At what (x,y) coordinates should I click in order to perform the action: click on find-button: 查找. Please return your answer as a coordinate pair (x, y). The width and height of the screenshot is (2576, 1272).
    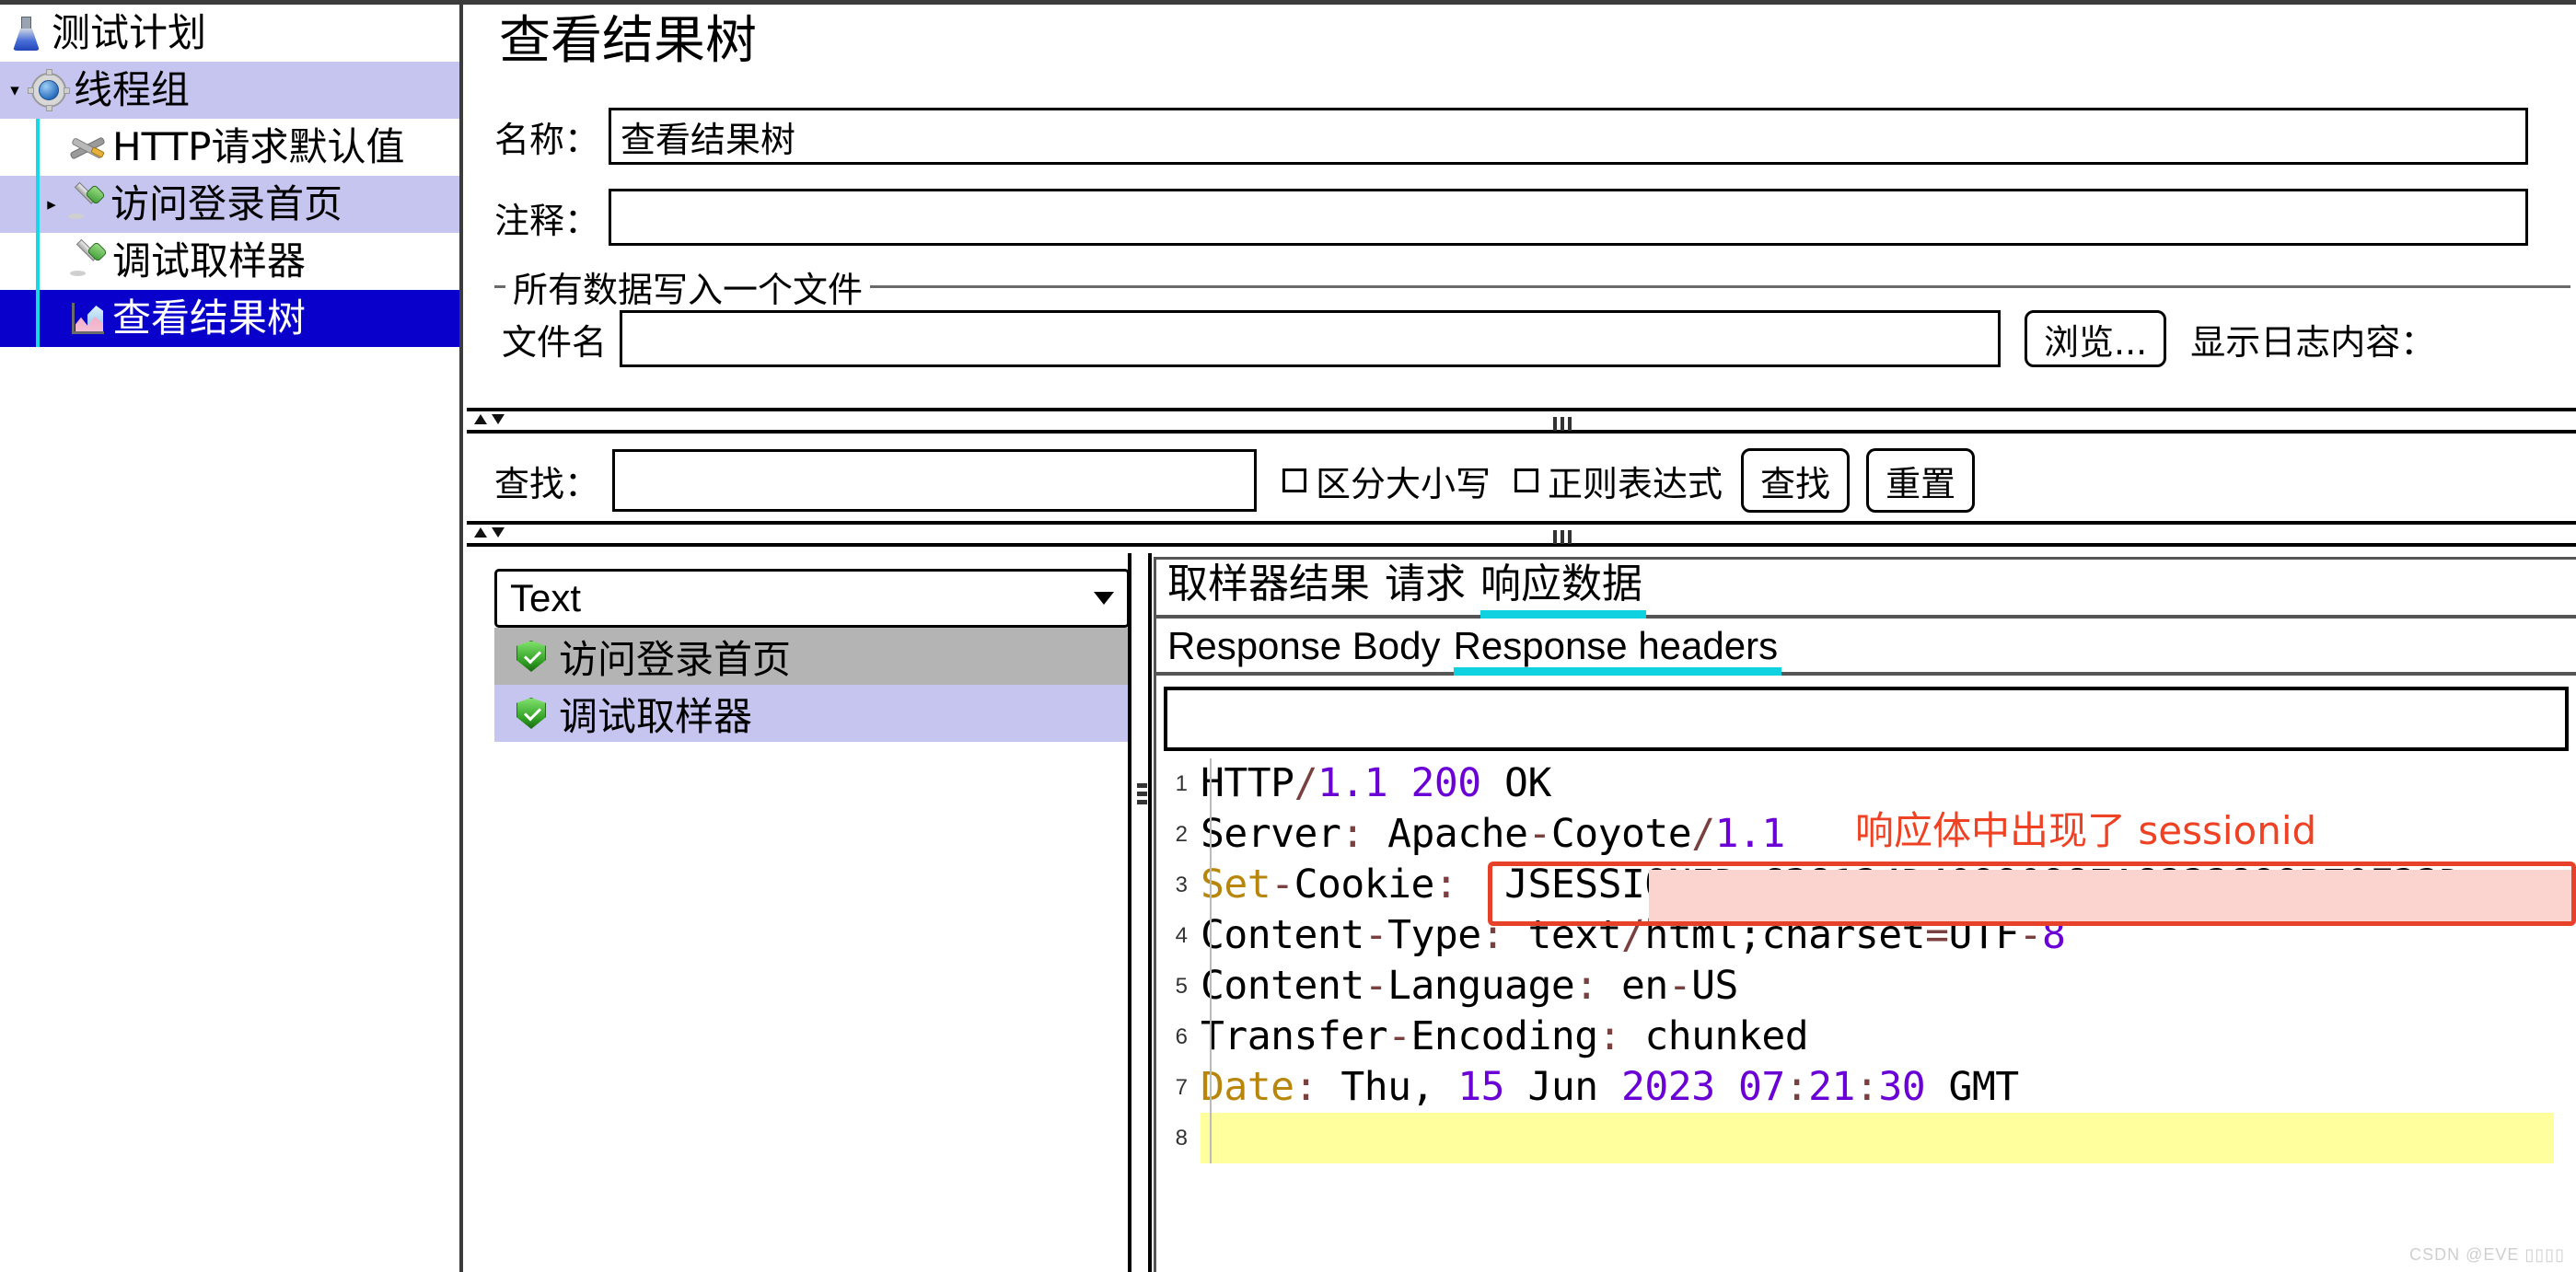
    Looking at the image, I should click on (1796, 481).